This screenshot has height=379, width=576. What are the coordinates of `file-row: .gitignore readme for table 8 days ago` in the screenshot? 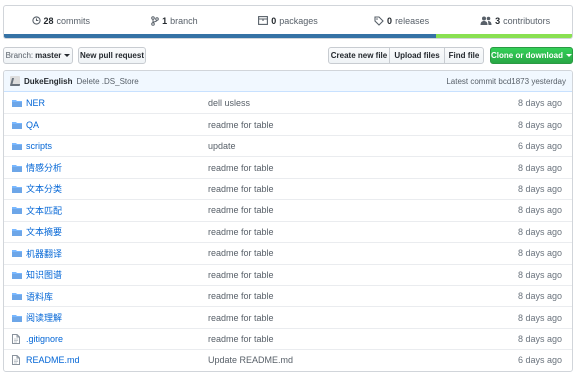 It's located at (288, 338).